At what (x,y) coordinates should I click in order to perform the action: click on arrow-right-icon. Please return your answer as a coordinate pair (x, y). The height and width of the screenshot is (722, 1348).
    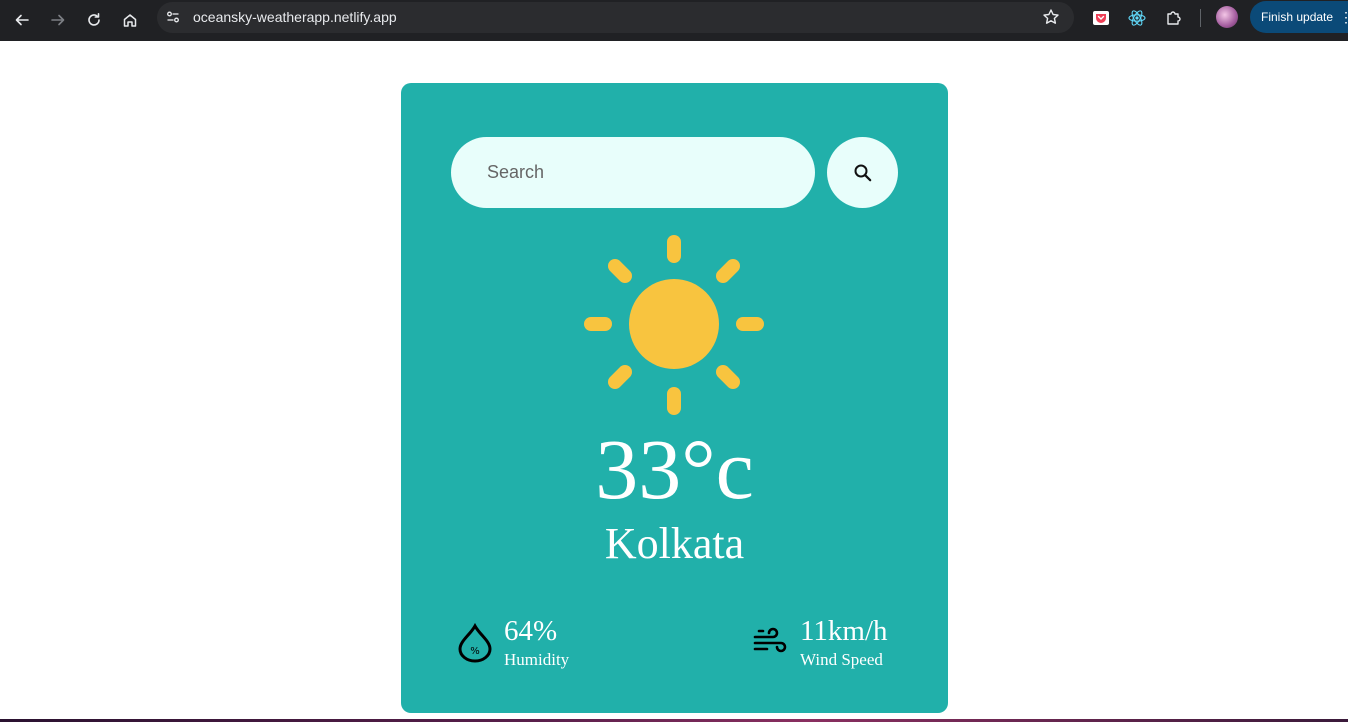
    Looking at the image, I should click on (58, 20).